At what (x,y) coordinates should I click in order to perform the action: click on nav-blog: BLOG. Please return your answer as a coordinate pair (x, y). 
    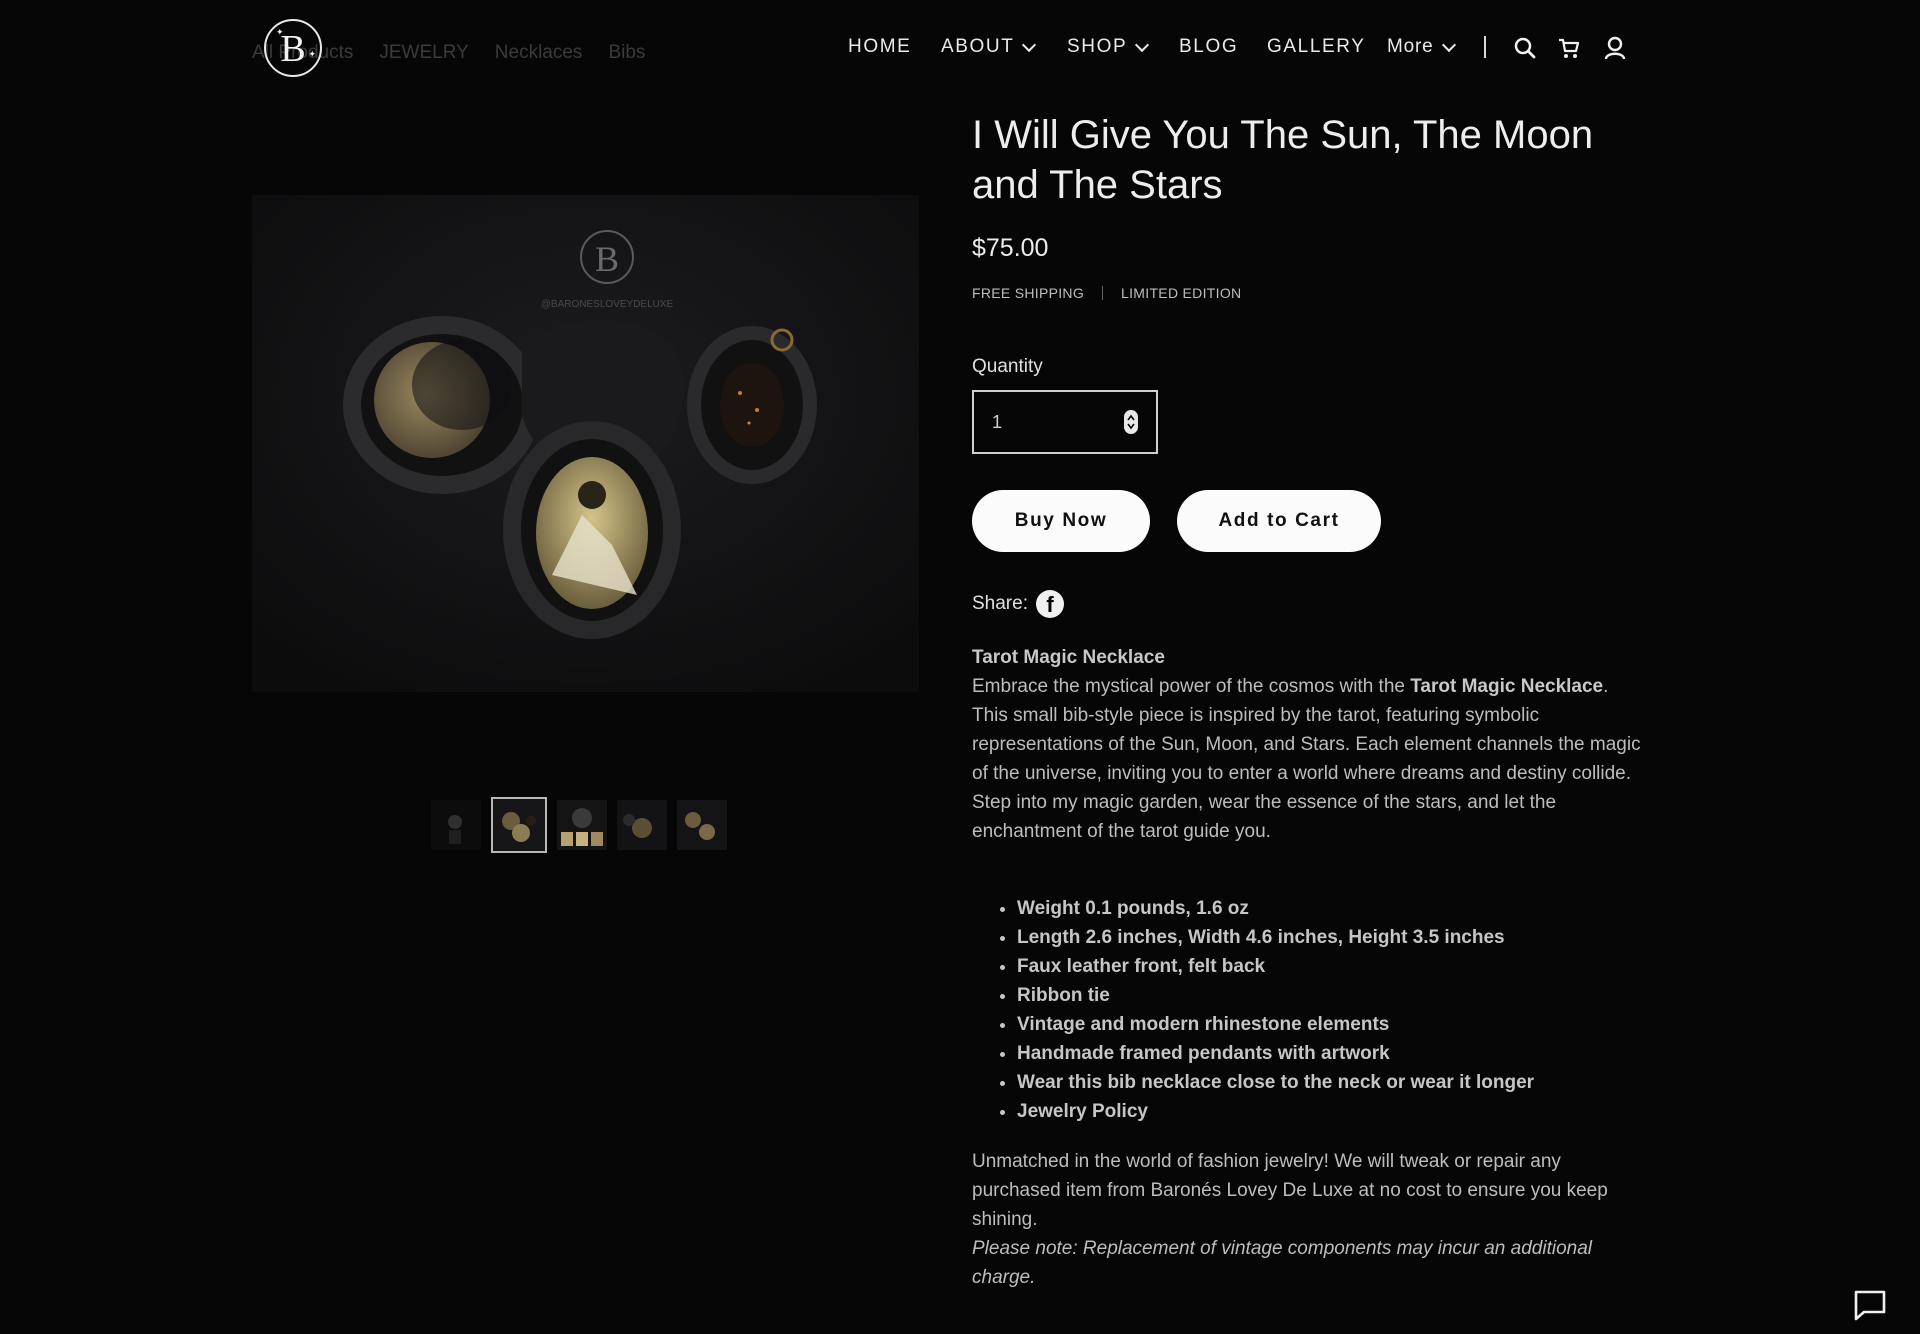
    Looking at the image, I should click on (1208, 47).